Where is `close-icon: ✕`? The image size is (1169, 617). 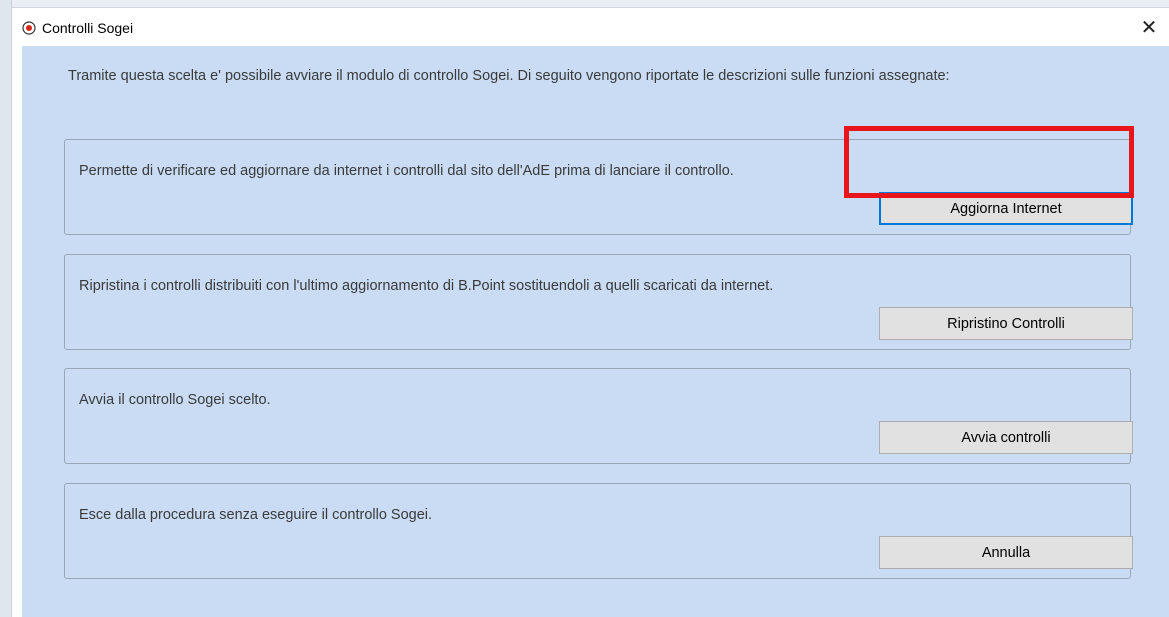 close-icon: ✕ is located at coordinates (1149, 27).